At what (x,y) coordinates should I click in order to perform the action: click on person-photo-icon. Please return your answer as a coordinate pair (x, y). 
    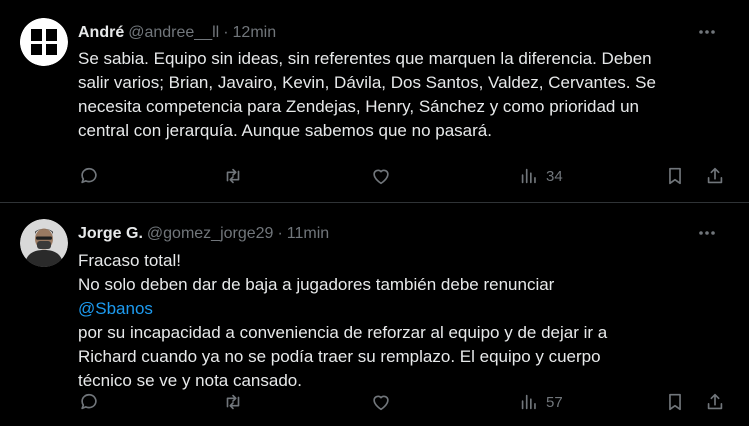
    Looking at the image, I should click on (44, 243).